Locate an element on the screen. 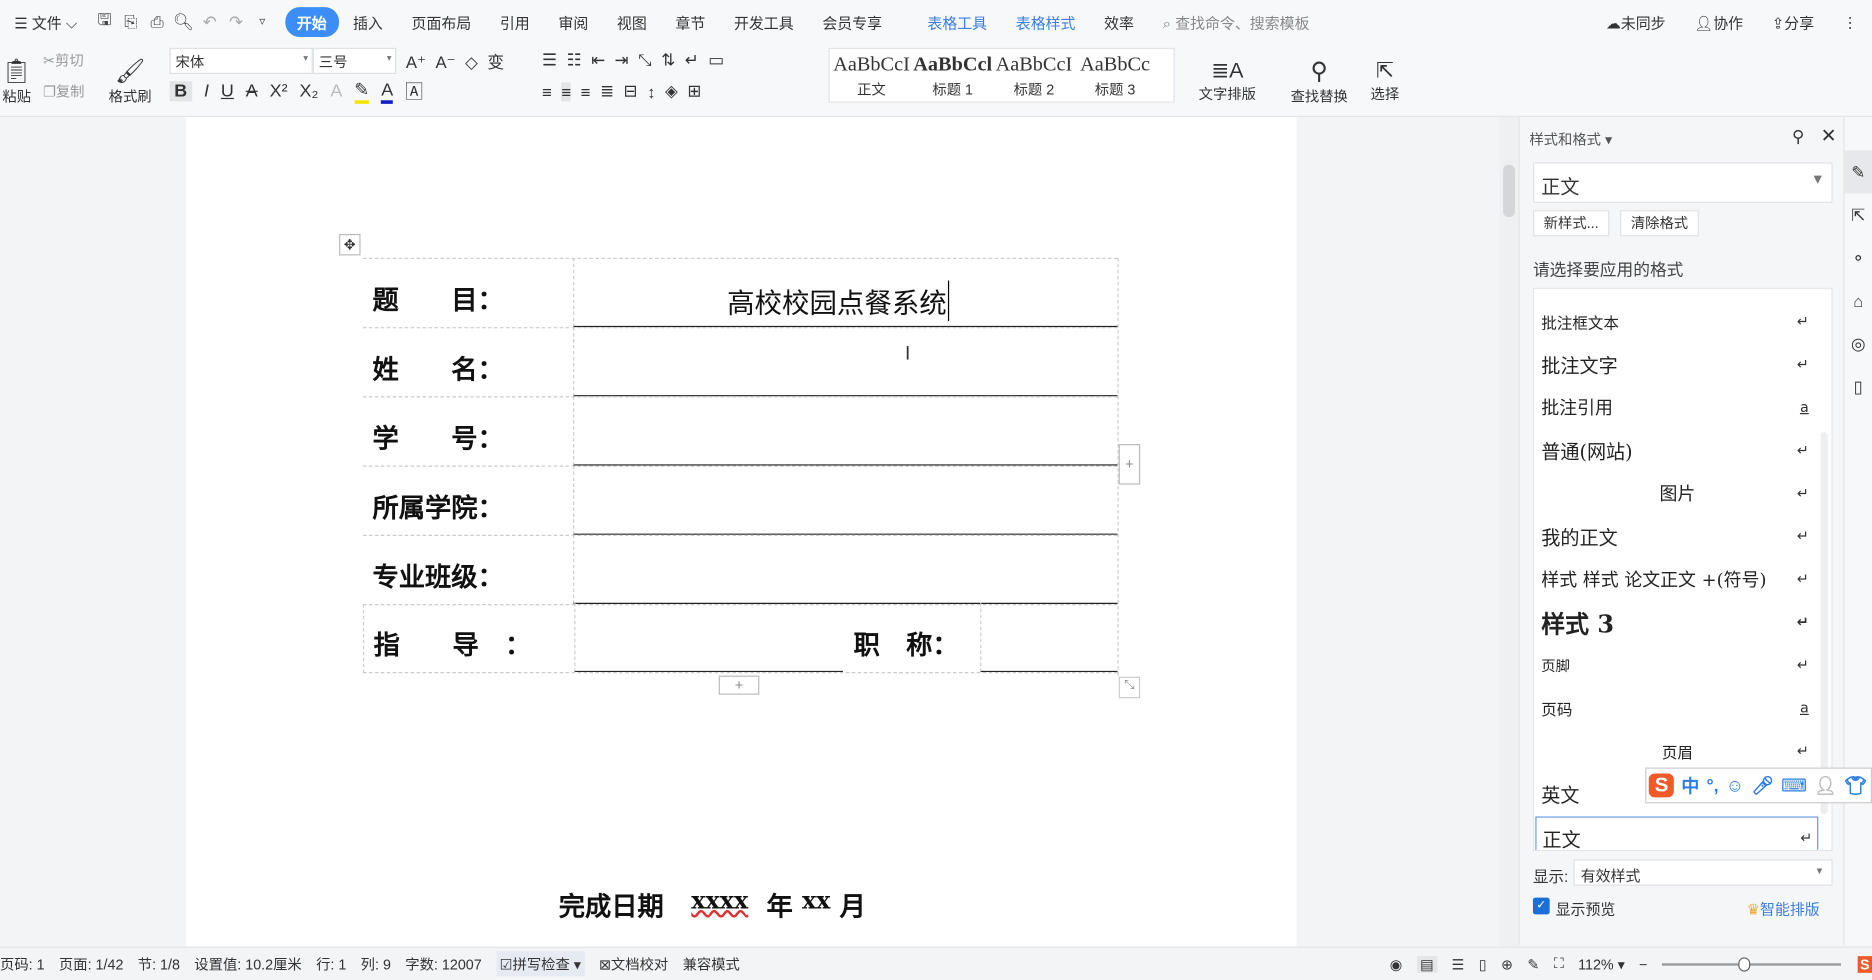 The image size is (1872, 980). outline-view-icon: ☰ is located at coordinates (1458, 964).